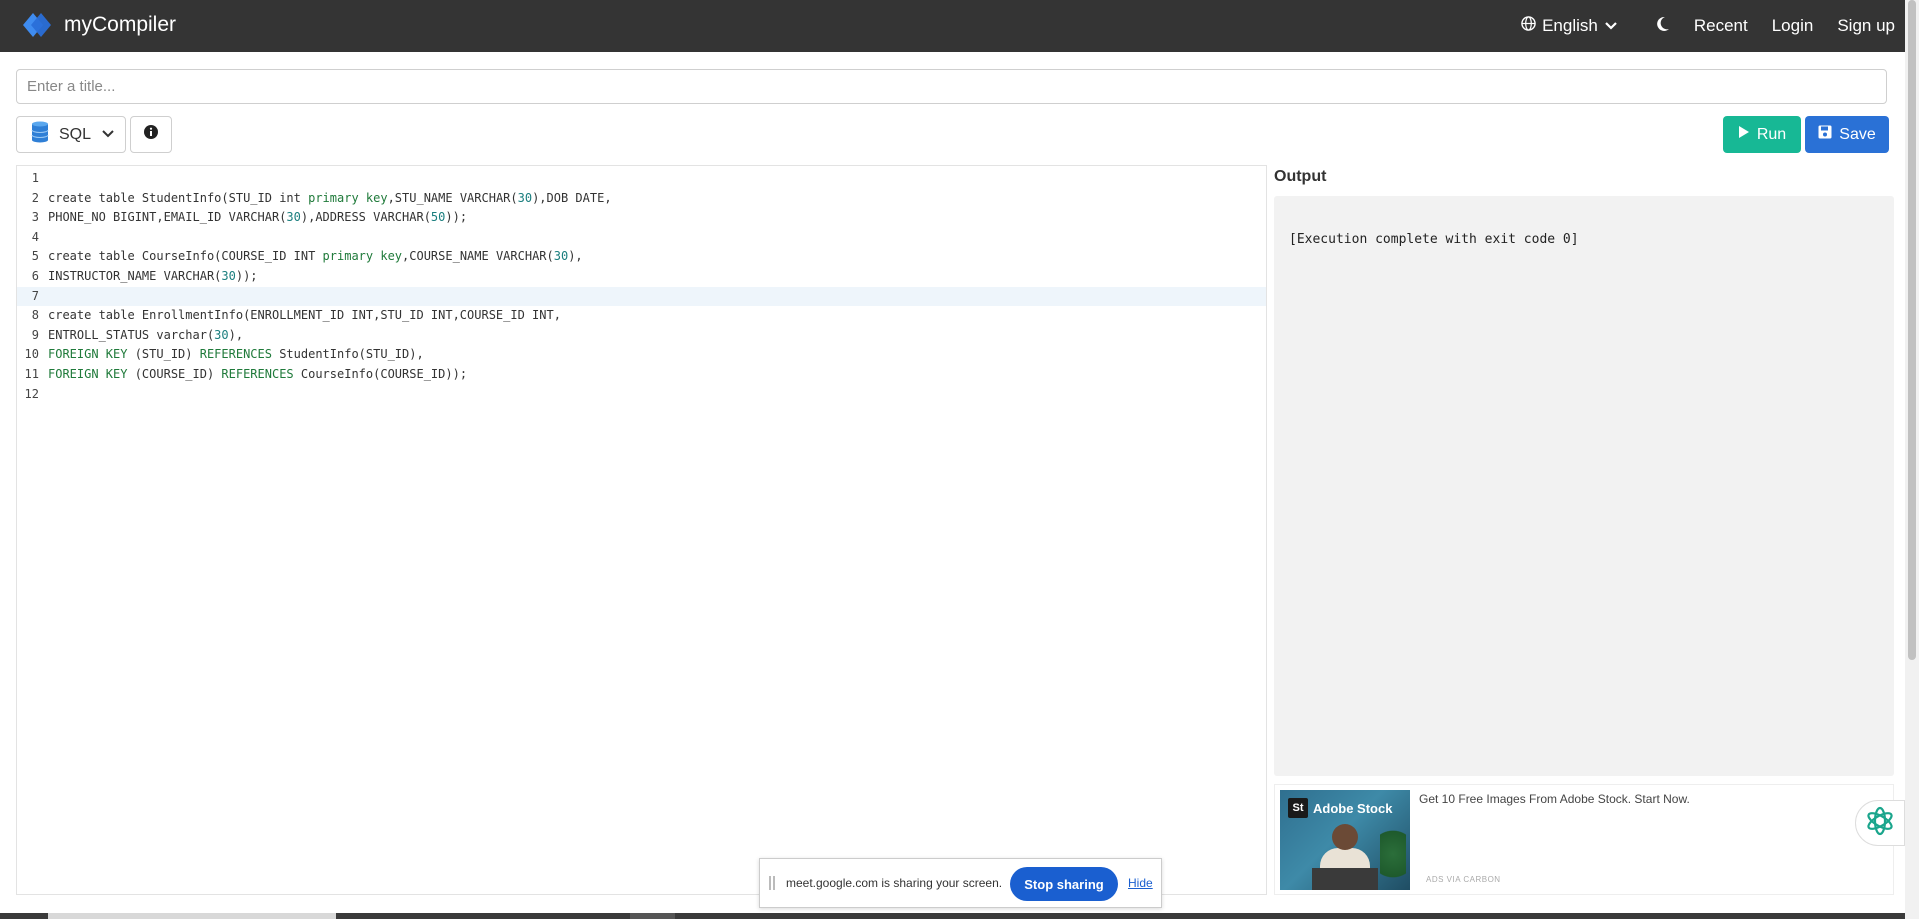  What do you see at coordinates (641, 395) in the screenshot?
I see `code-line: 12` at bounding box center [641, 395].